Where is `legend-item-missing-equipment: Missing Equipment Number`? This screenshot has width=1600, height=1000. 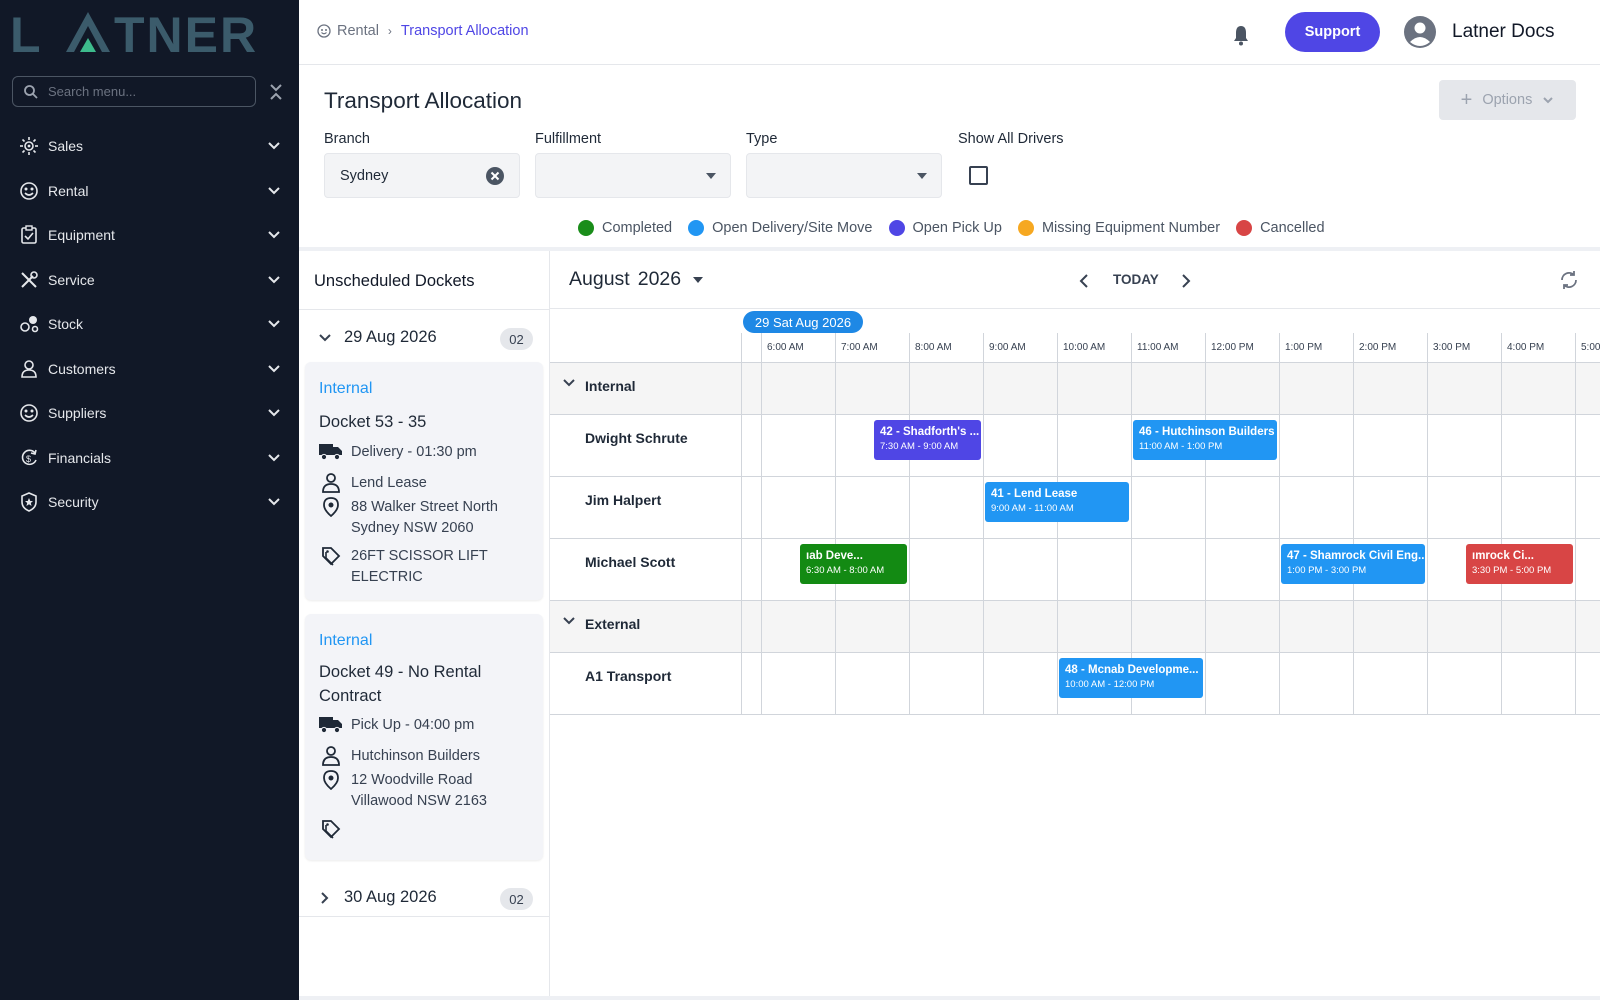
legend-item-missing-equipment: Missing Equipment Number is located at coordinates (1119, 228).